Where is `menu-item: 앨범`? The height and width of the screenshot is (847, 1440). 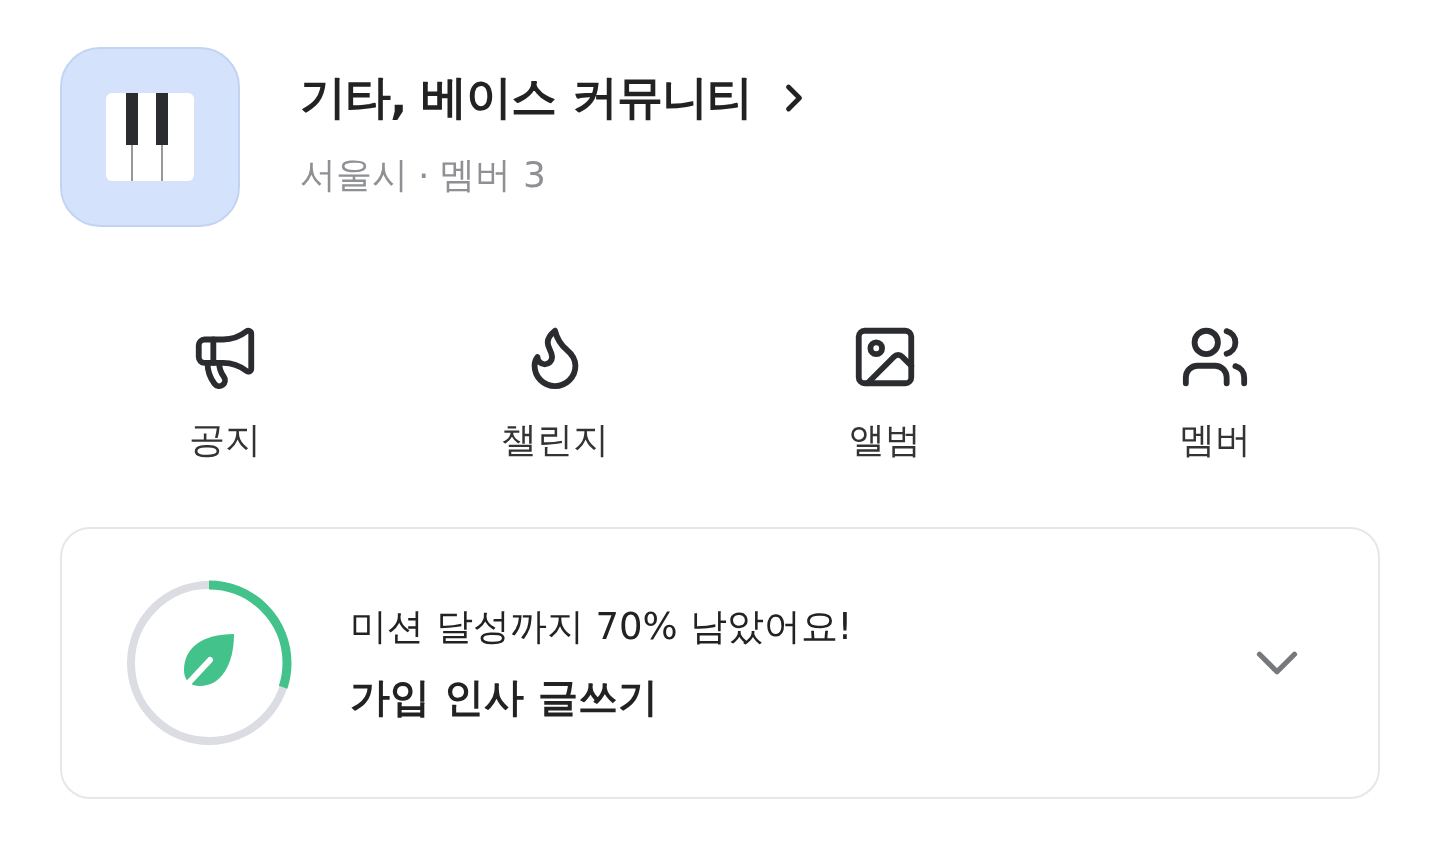
menu-item: 앨범 is located at coordinates (885, 393).